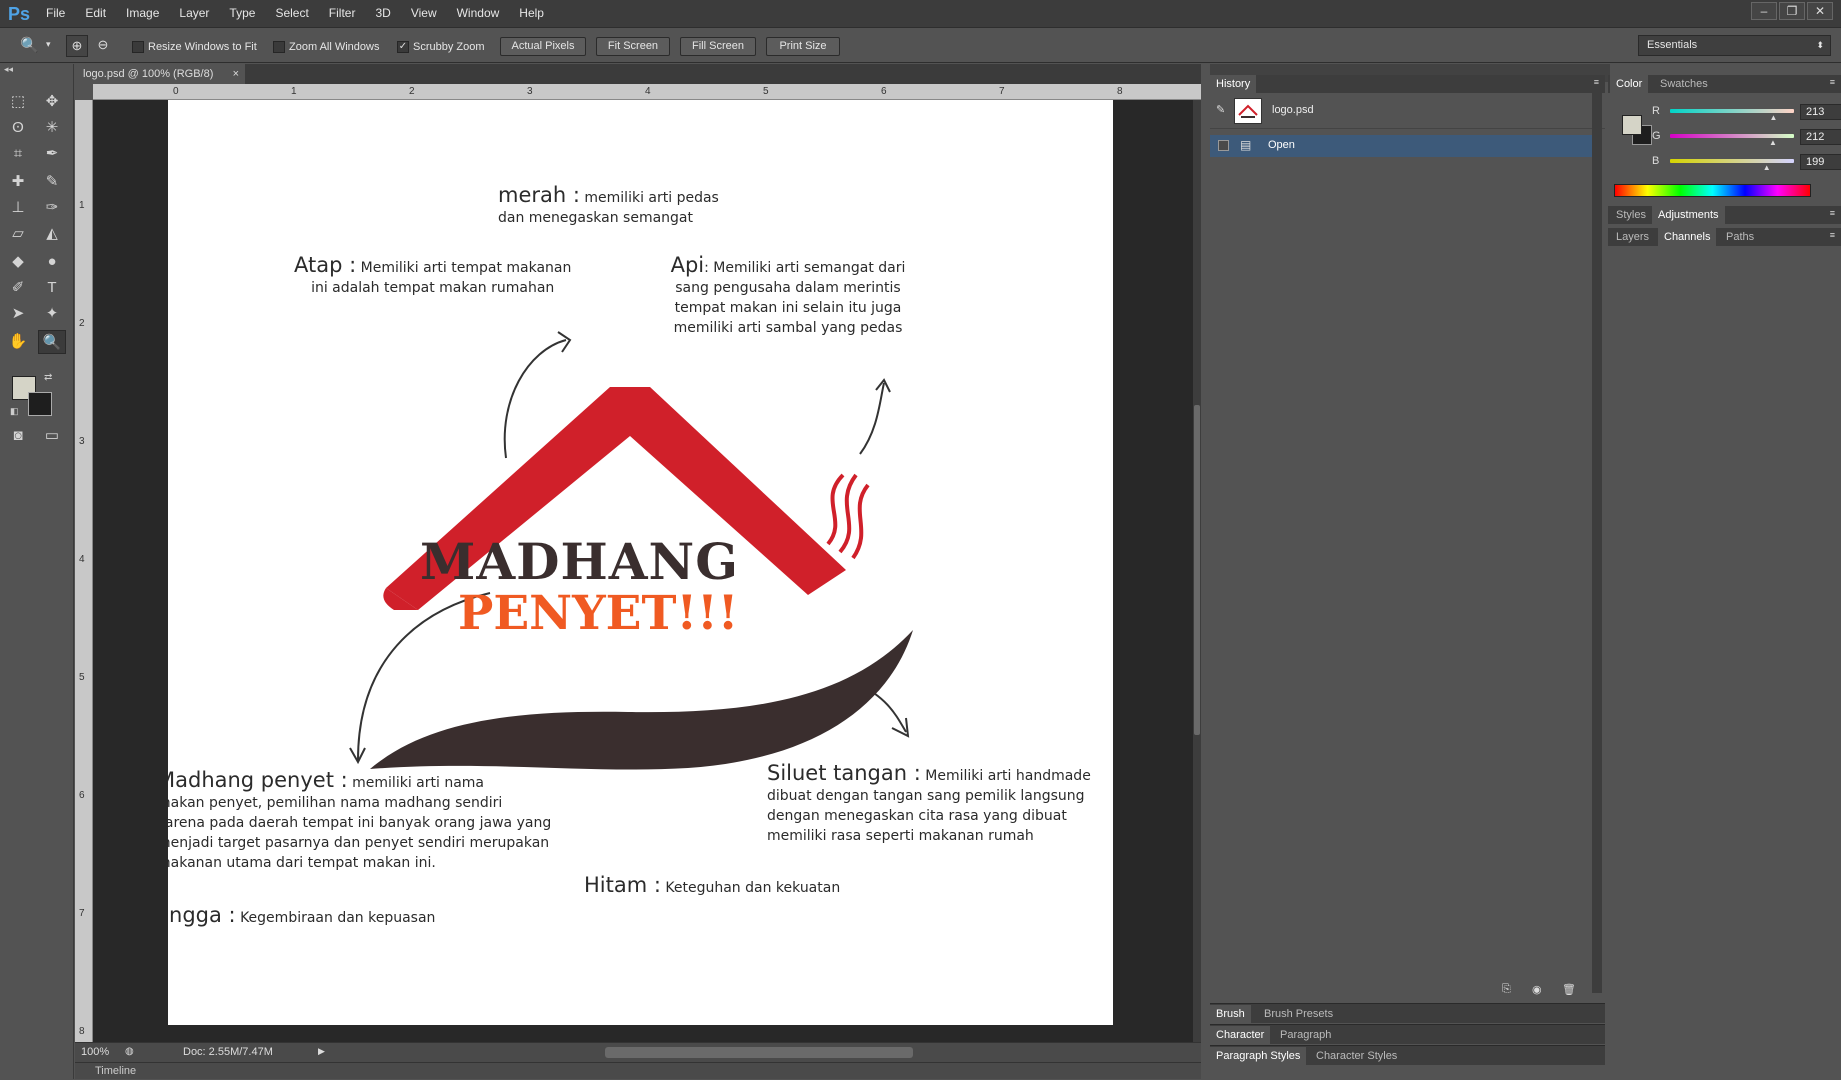 The height and width of the screenshot is (1080, 1841). Describe the element at coordinates (18, 288) in the screenshot. I see `pen-tool-icon: ✐` at that location.